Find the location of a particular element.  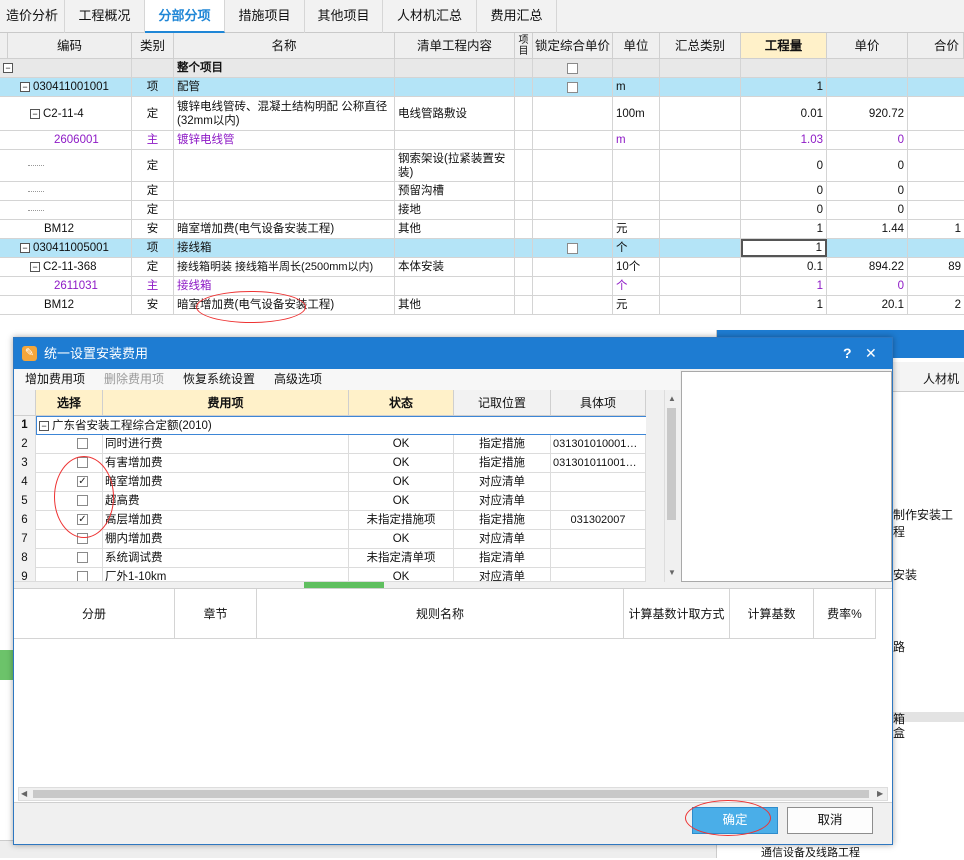

scroll-down-icon: ▼ is located at coordinates (672, 572).